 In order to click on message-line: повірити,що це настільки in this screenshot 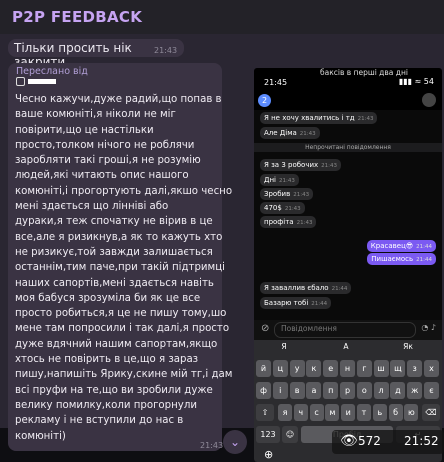, I will do `click(84, 130)`.